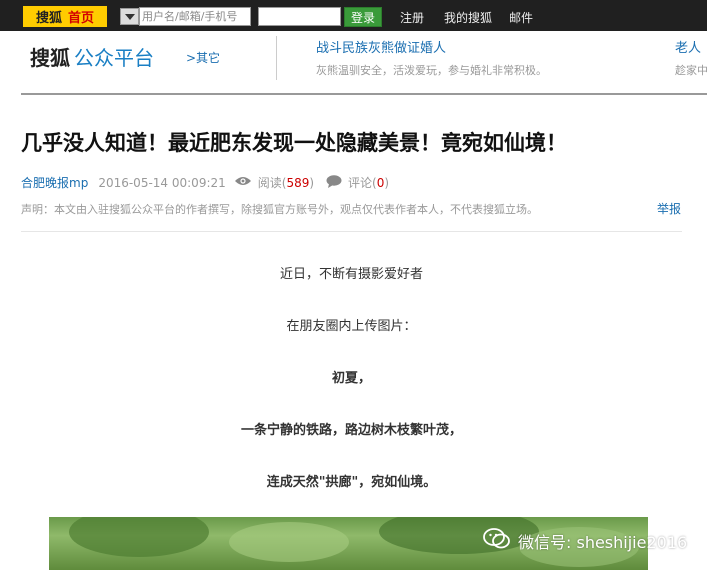  Describe the element at coordinates (351, 231) in the screenshot. I see `meta-separator` at that location.